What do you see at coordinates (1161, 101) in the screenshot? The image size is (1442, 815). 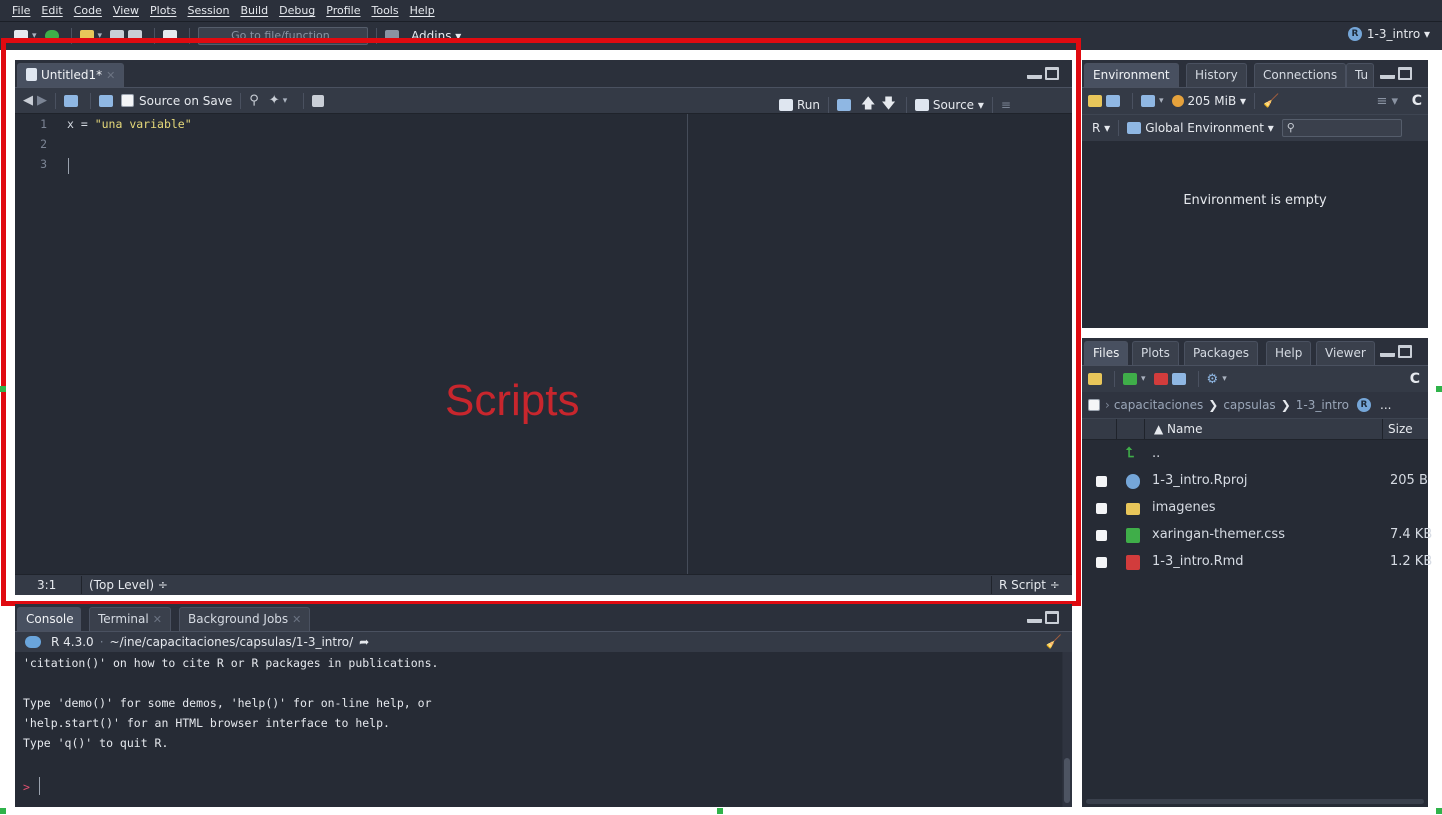 I see `import-dropdown-icon: ▾` at bounding box center [1161, 101].